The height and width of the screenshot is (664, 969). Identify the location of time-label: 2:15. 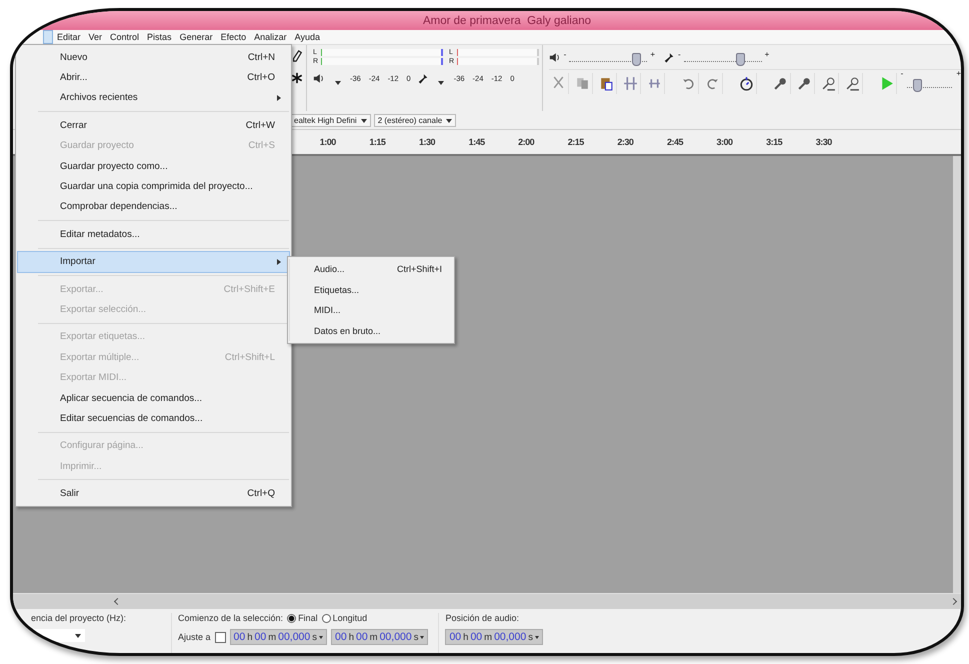
(575, 142).